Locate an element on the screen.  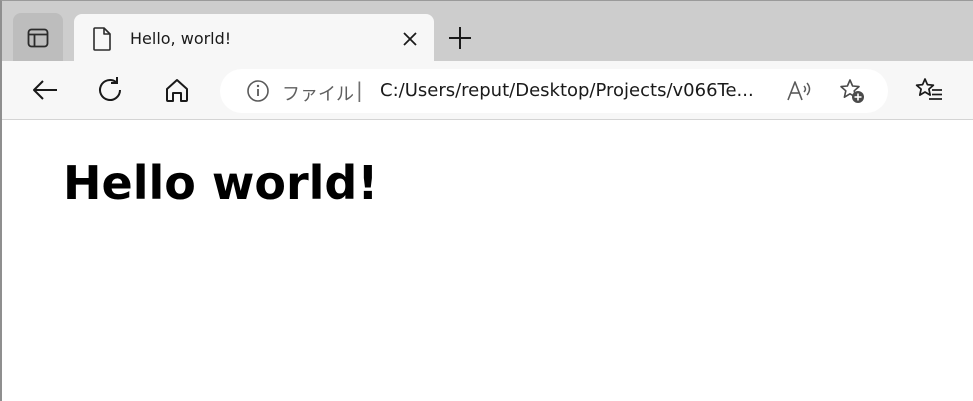
refresh-button is located at coordinates (111, 90).